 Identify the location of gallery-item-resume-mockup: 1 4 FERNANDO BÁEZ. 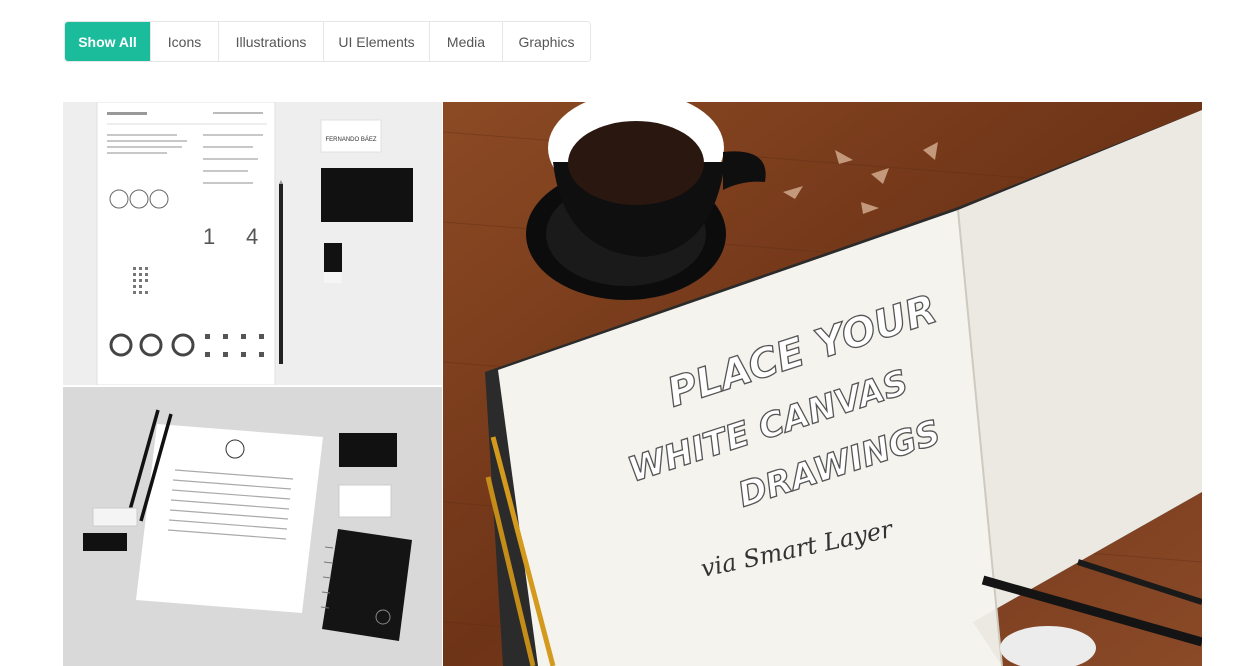
(252, 243).